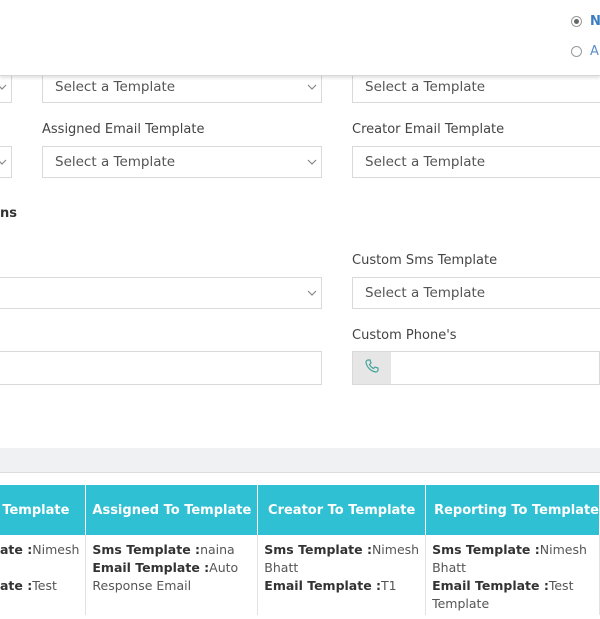 This screenshot has height=619, width=600. I want to click on column-header: Template, so click(43, 510).